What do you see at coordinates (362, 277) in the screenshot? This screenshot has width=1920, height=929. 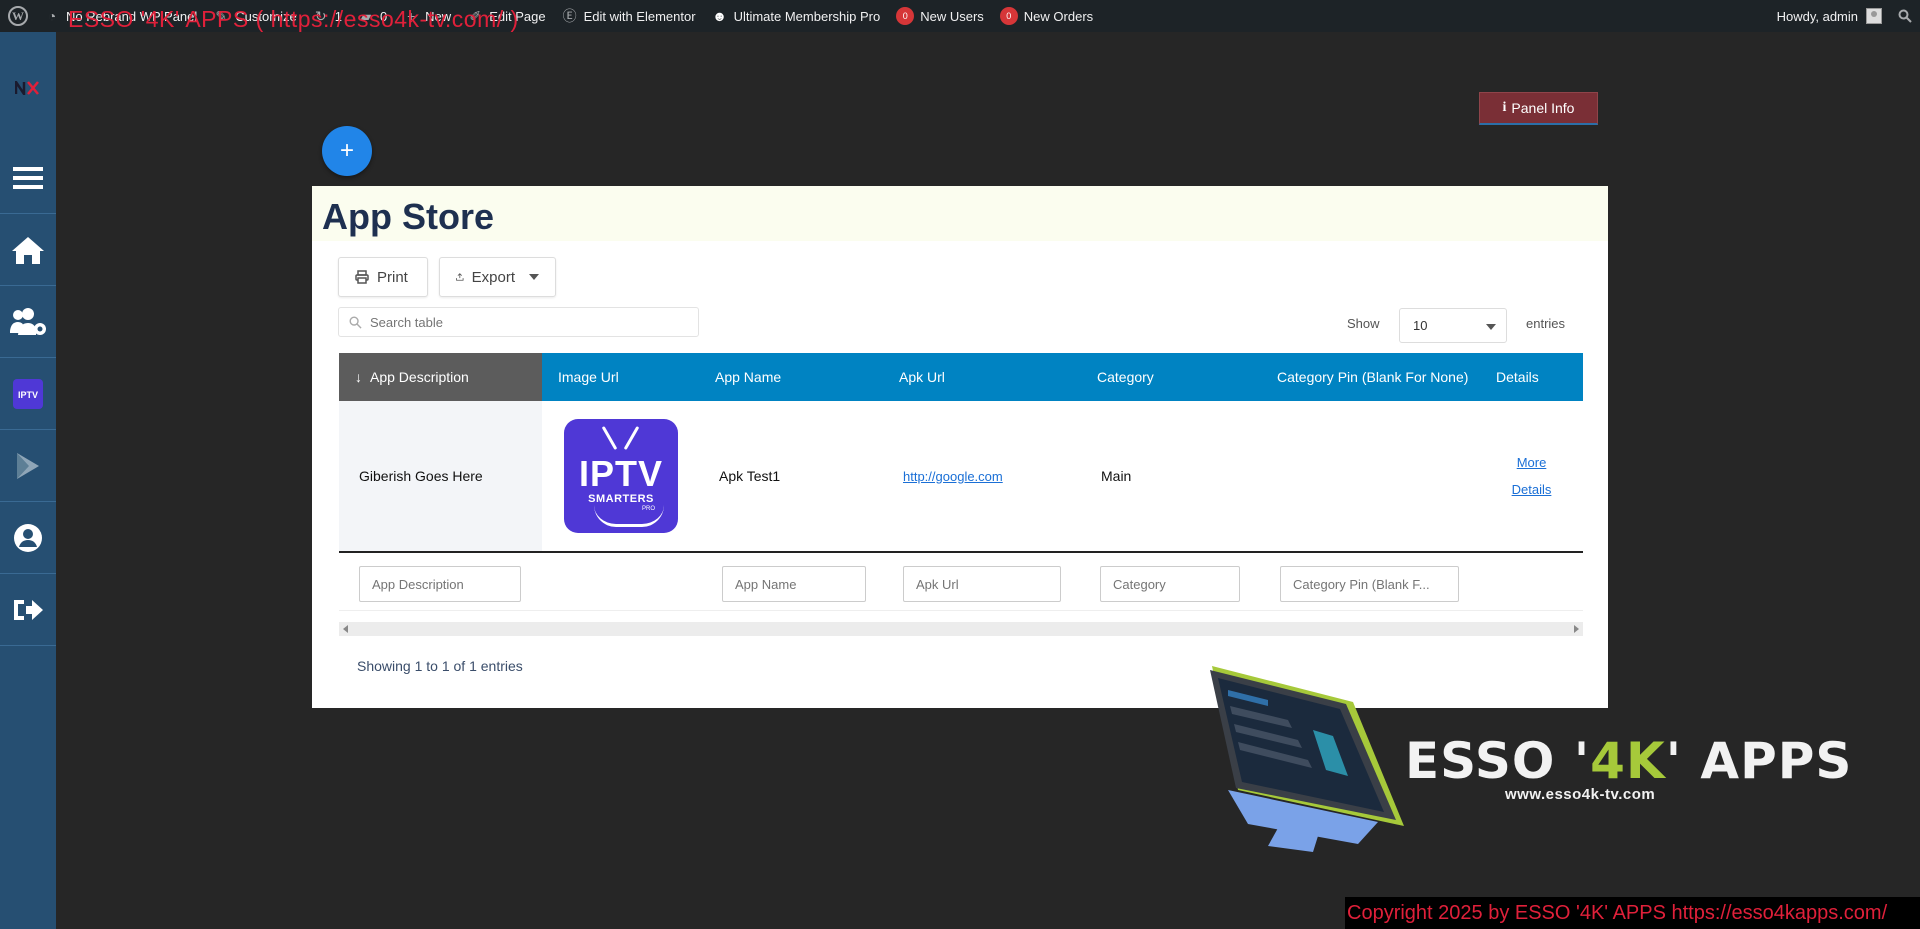 I see `printer-icon` at bounding box center [362, 277].